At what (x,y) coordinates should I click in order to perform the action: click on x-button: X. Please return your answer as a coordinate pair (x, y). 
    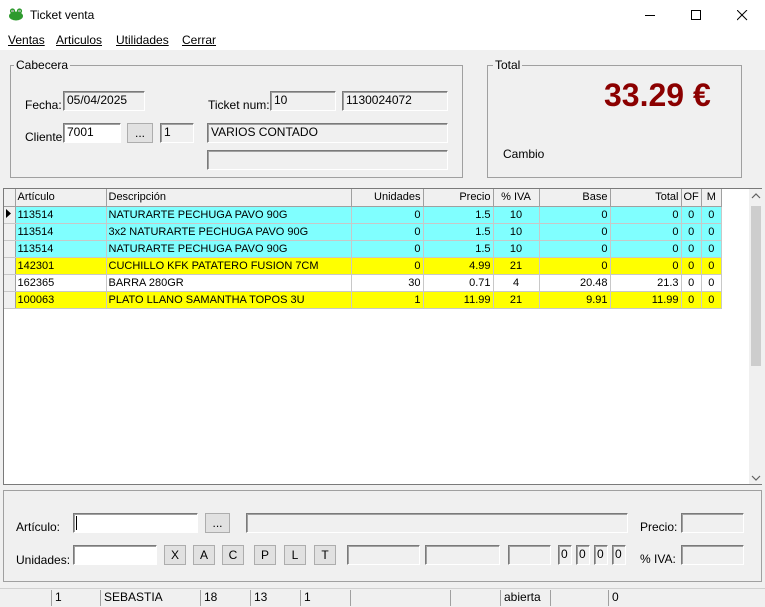
    Looking at the image, I should click on (175, 555).